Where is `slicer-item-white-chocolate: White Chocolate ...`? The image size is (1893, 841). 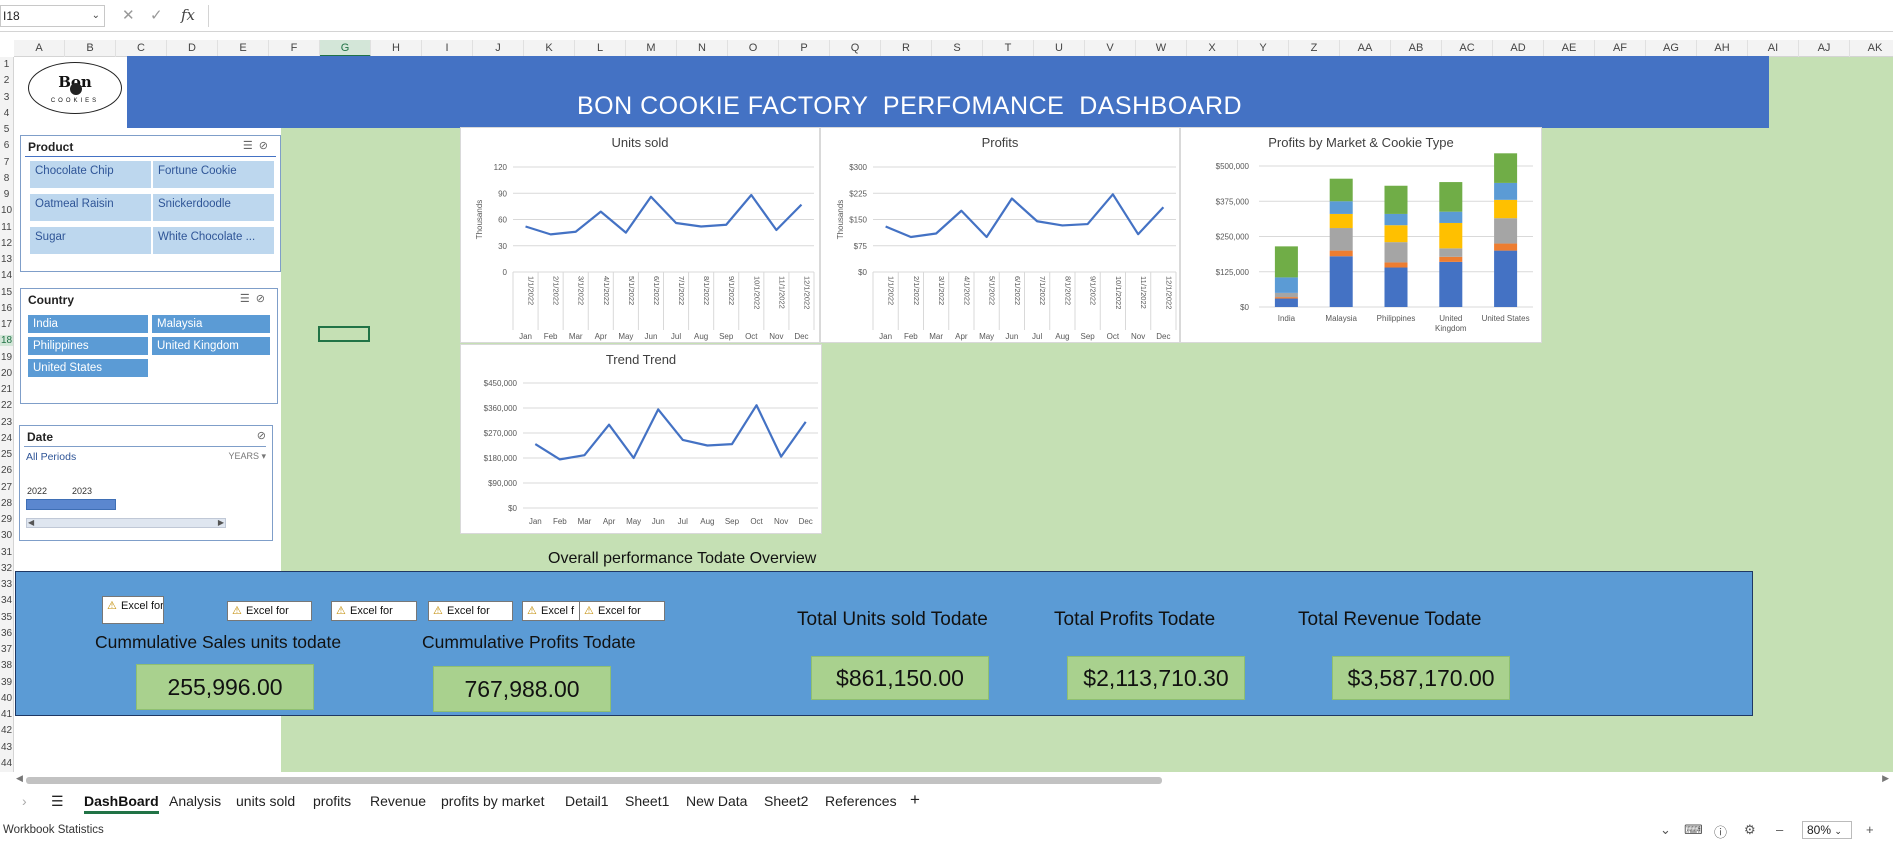
slicer-item-white-chocolate: White Chocolate ... is located at coordinates (213, 240).